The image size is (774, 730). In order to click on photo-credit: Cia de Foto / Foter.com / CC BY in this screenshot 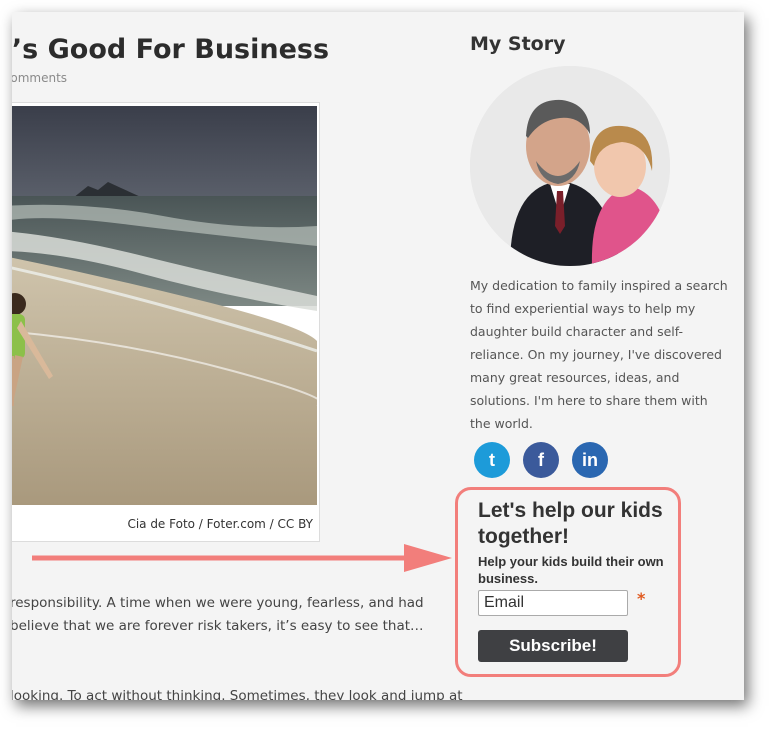, I will do `click(220, 524)`.